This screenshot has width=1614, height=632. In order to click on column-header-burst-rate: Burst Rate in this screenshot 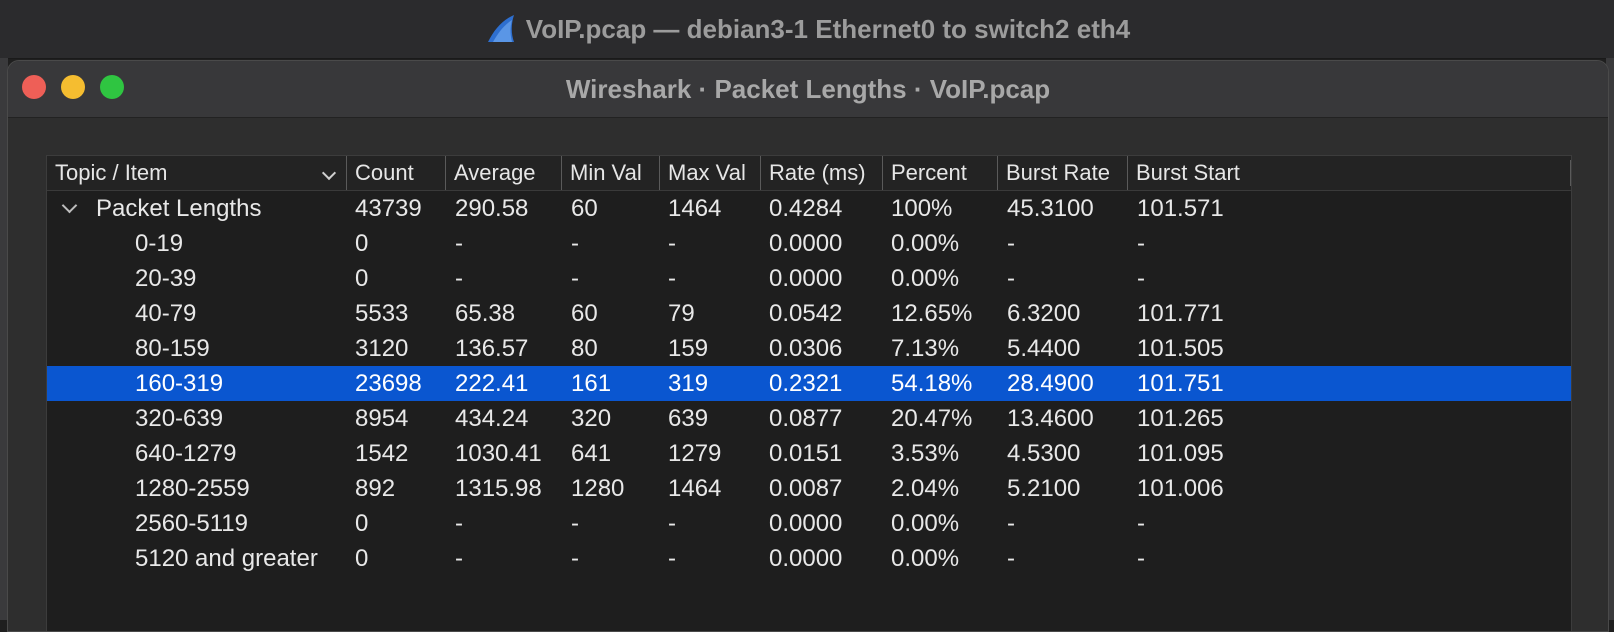, I will do `click(1063, 173)`.